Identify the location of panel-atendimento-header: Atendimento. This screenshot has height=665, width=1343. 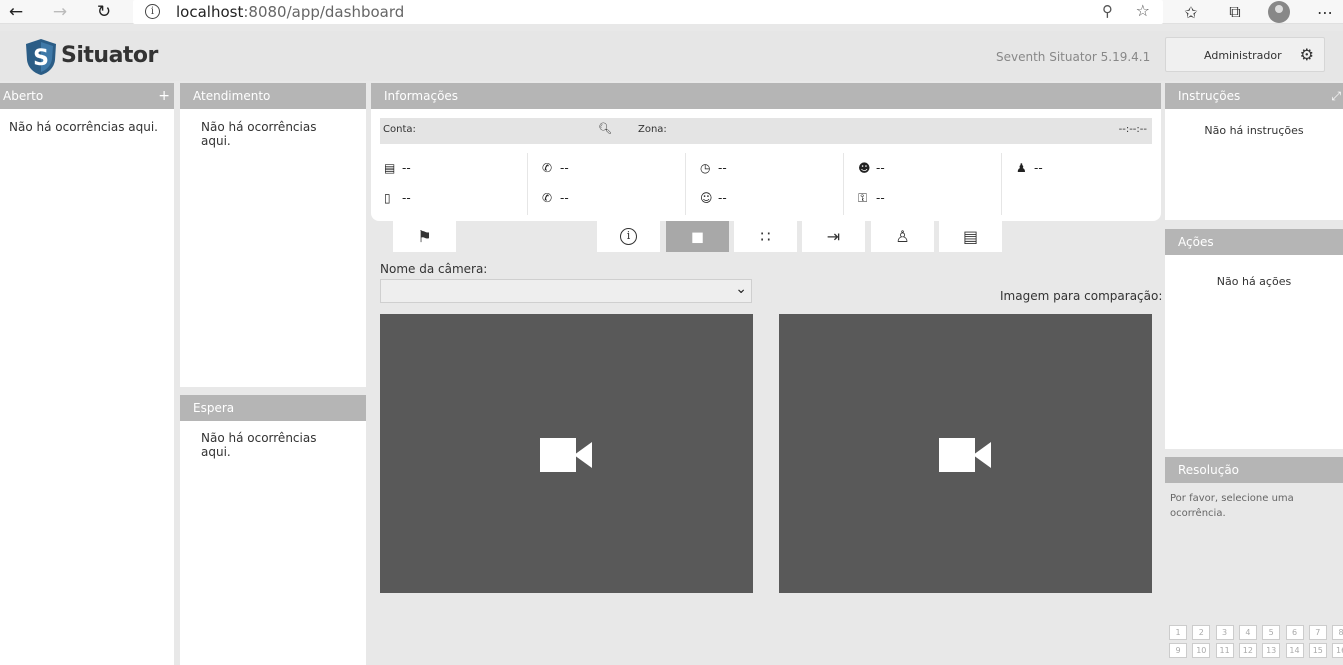
(273, 96).